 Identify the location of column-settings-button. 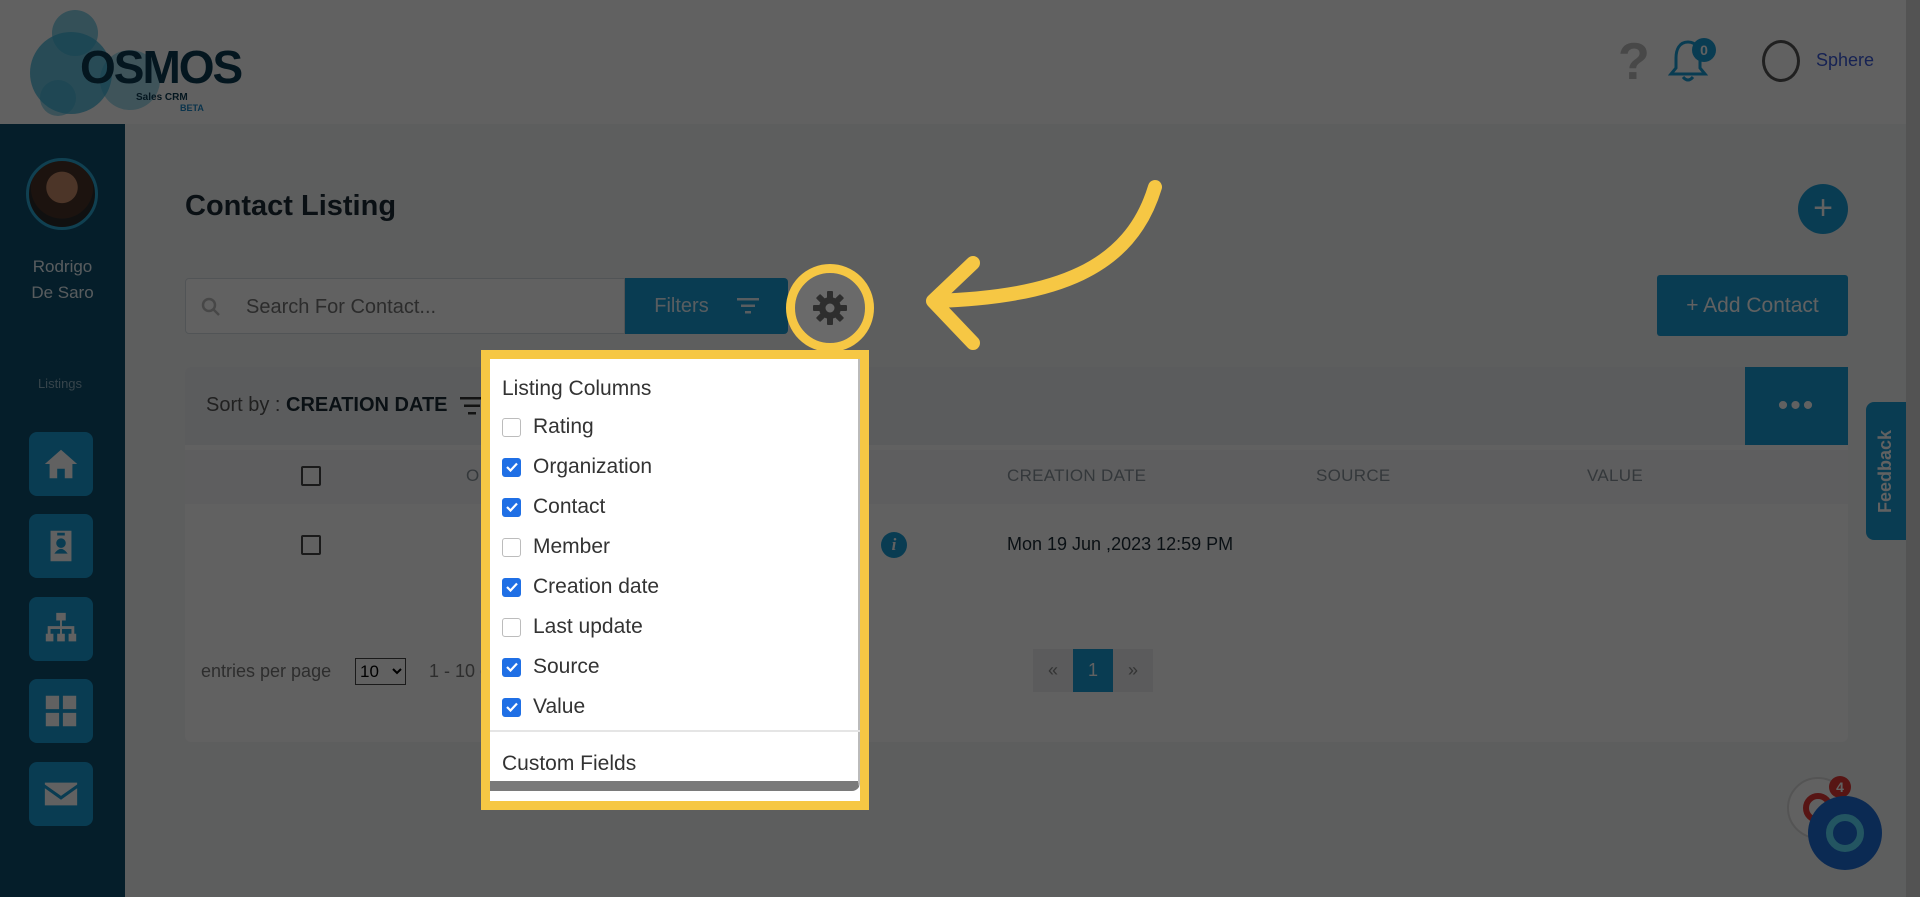
(830, 308).